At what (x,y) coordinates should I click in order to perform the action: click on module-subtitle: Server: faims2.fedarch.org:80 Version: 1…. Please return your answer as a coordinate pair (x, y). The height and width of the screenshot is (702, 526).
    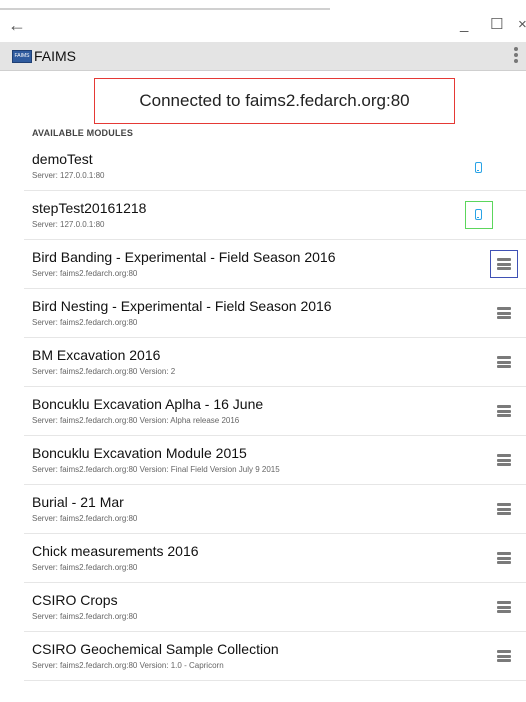
    Looking at the image, I should click on (128, 665).